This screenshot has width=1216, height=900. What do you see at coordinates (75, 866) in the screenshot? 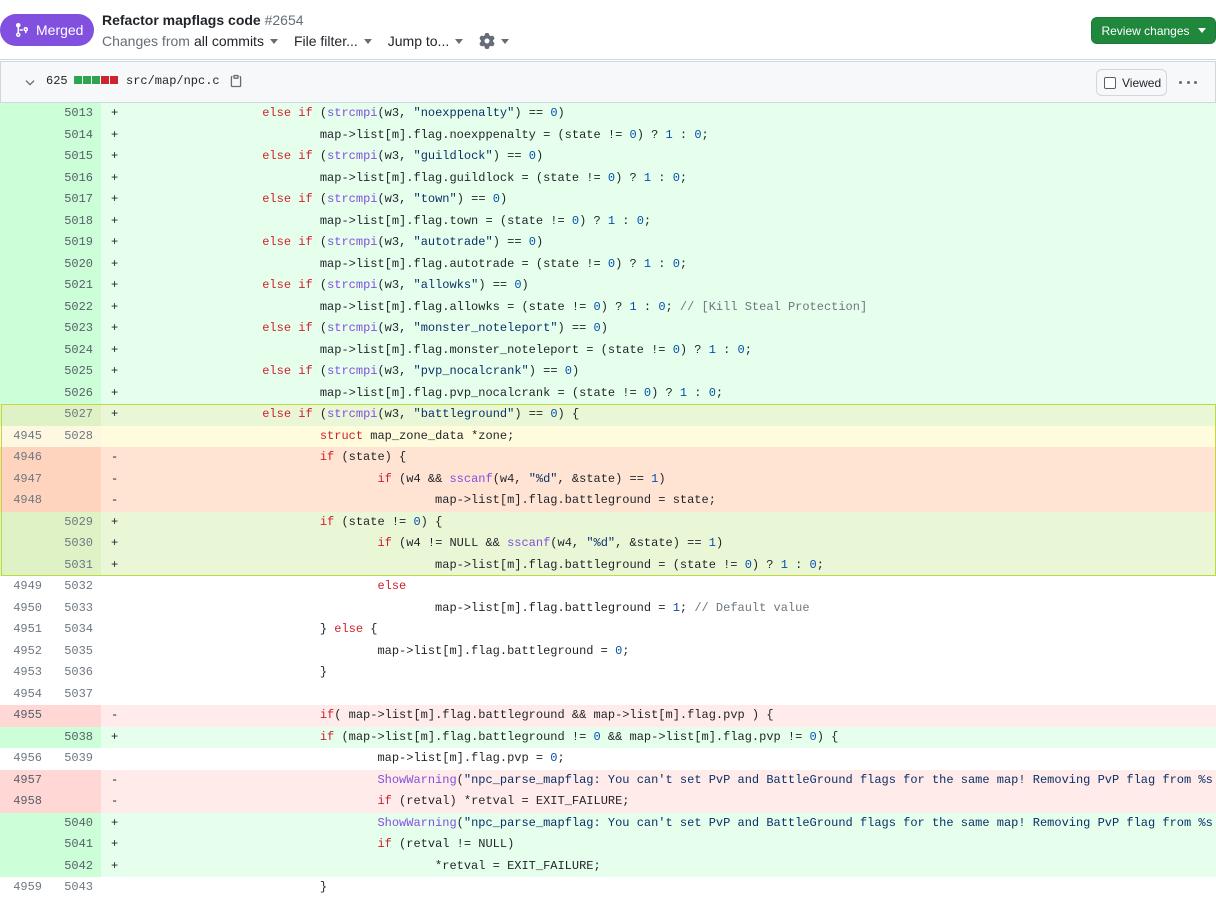
I see `new-line-number: 5042` at bounding box center [75, 866].